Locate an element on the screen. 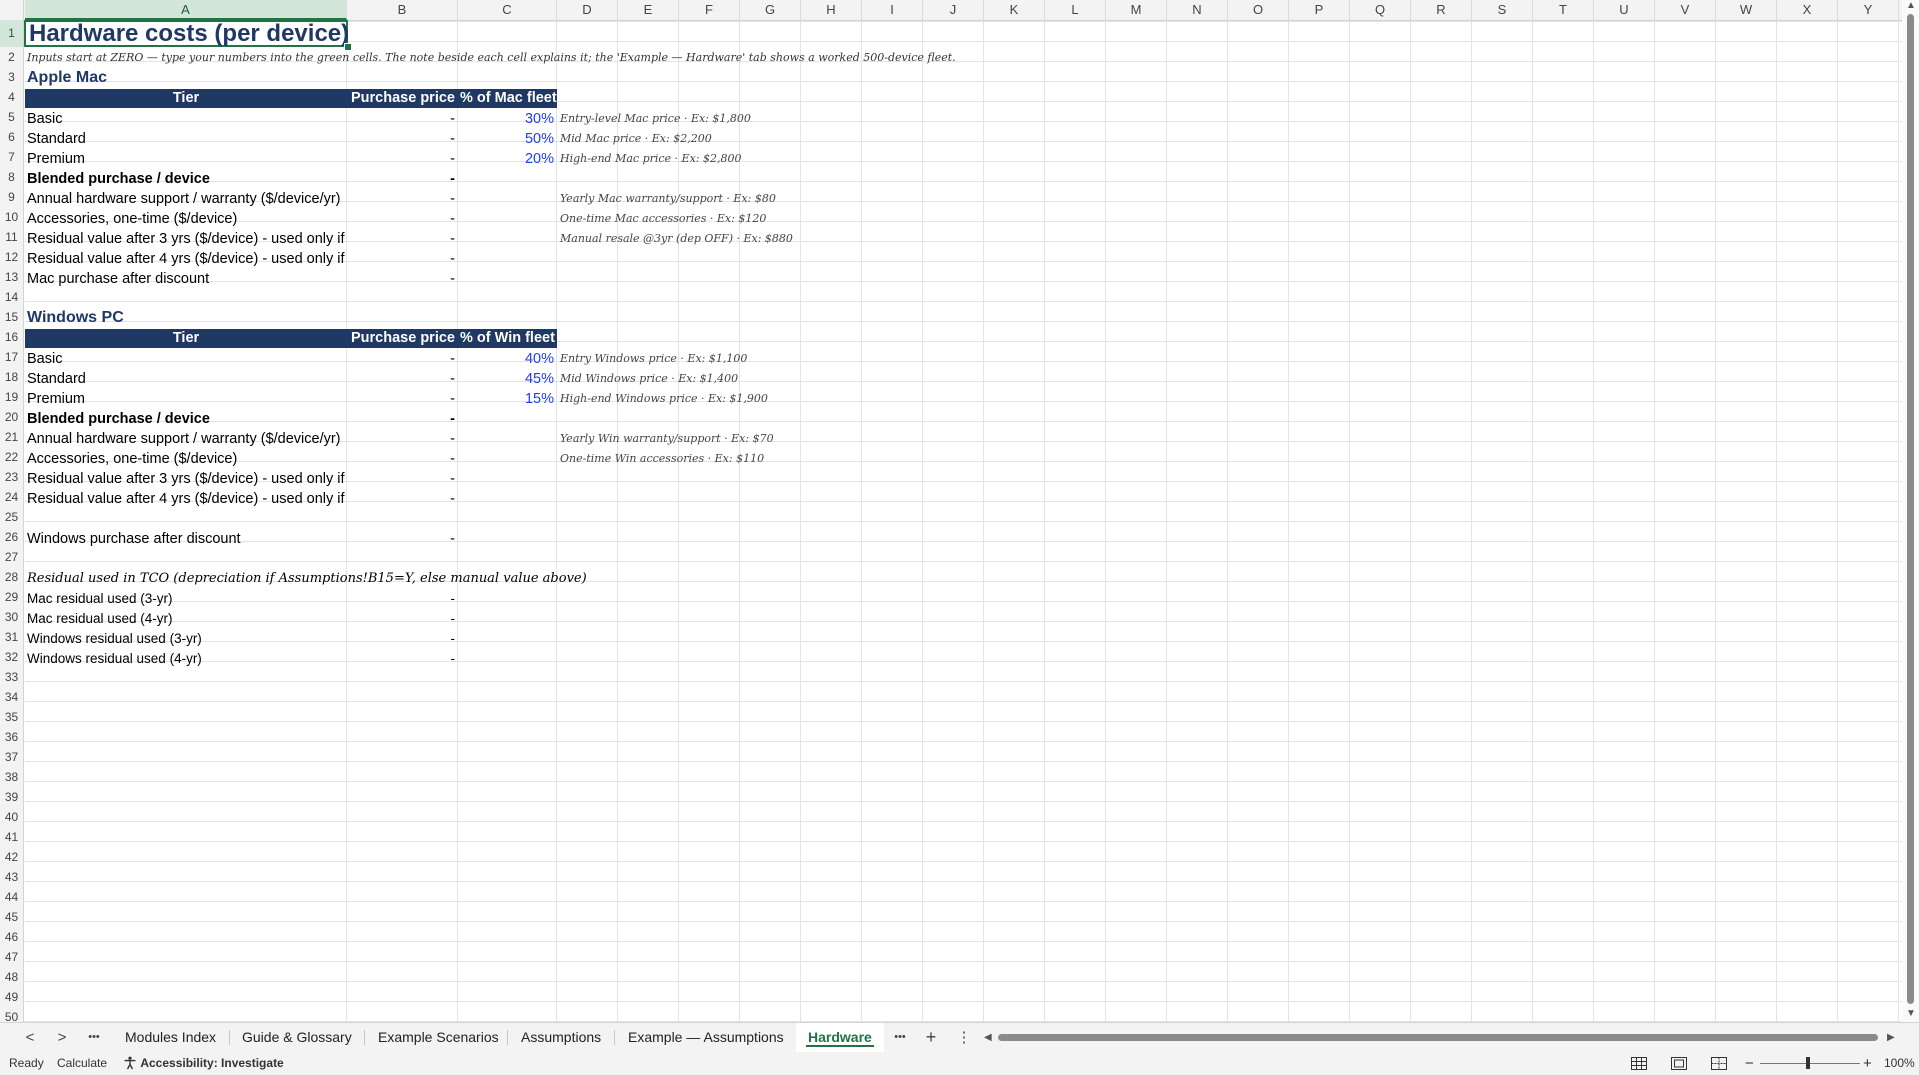 The image size is (1919, 1075). mac-price-standard: - is located at coordinates (402, 139).